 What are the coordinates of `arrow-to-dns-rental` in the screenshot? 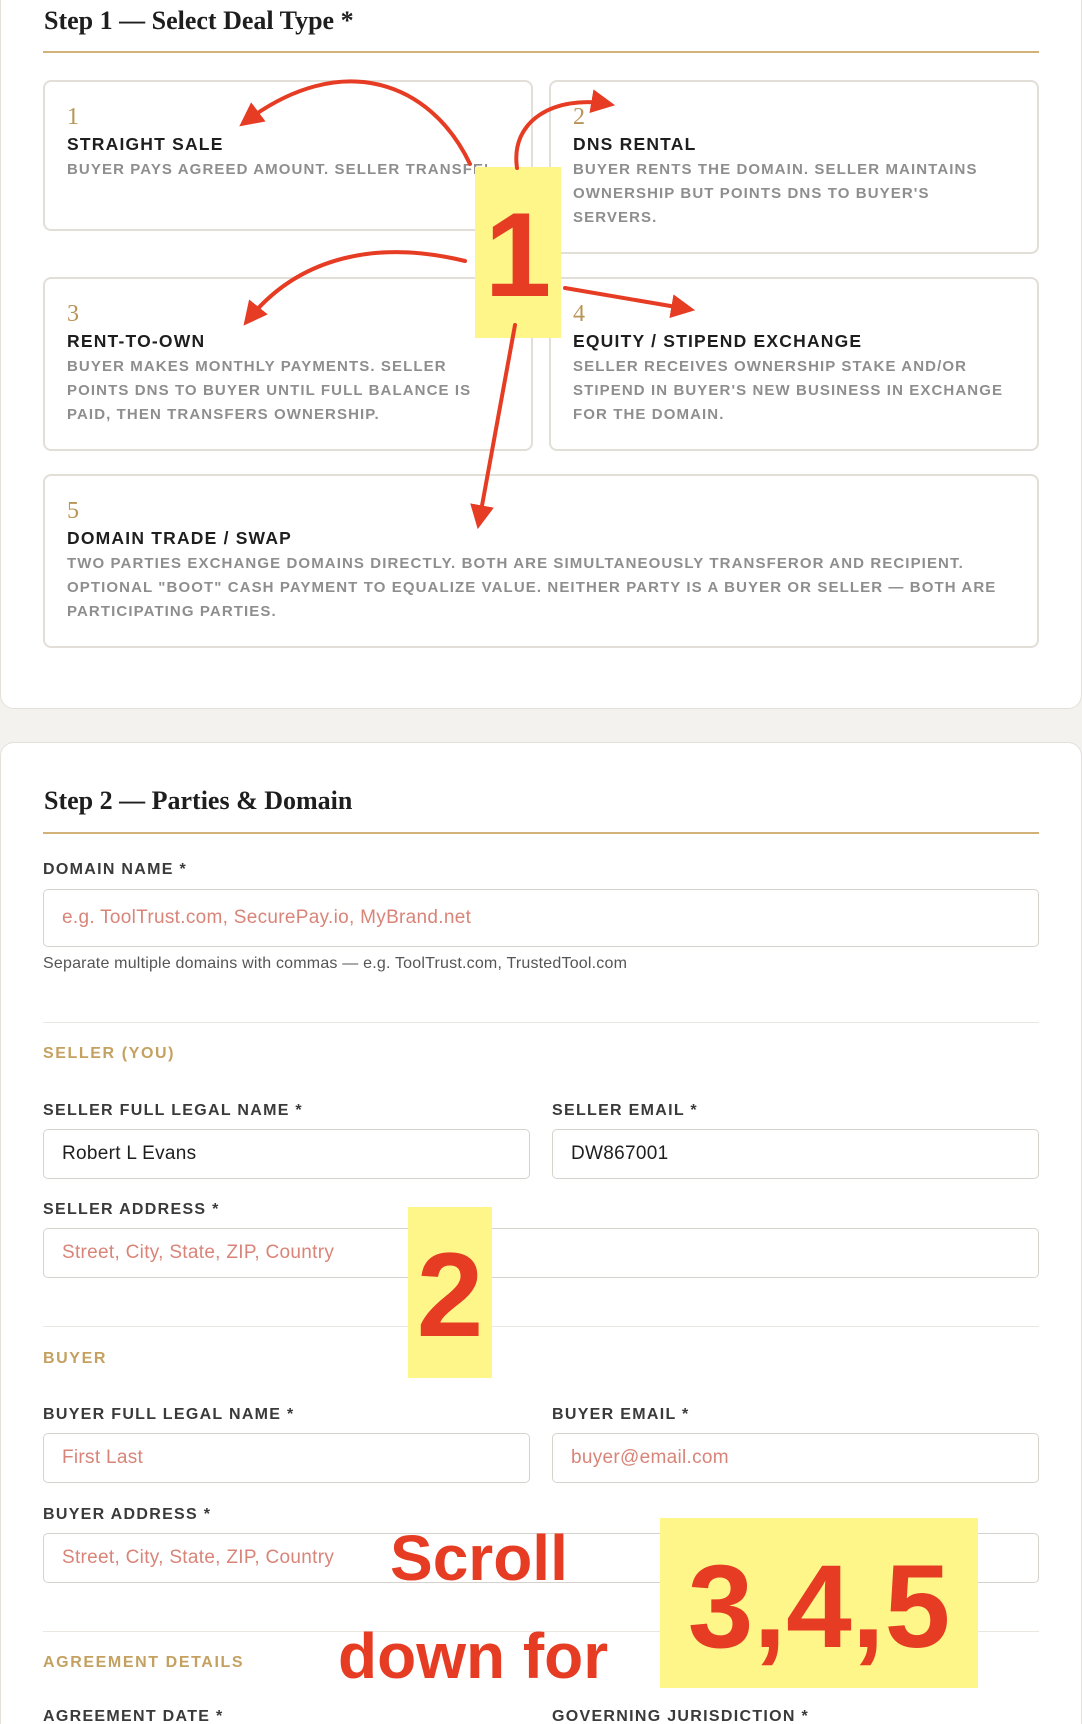 It's located at (565, 129).